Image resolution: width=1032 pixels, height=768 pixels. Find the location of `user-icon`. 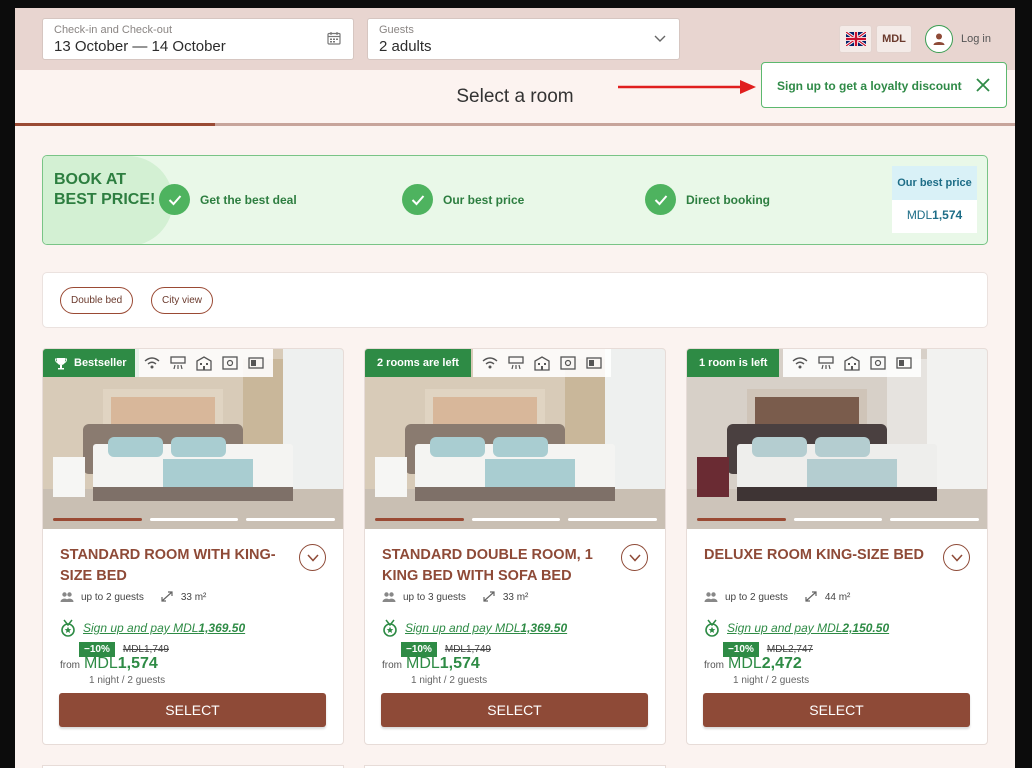

user-icon is located at coordinates (939, 39).